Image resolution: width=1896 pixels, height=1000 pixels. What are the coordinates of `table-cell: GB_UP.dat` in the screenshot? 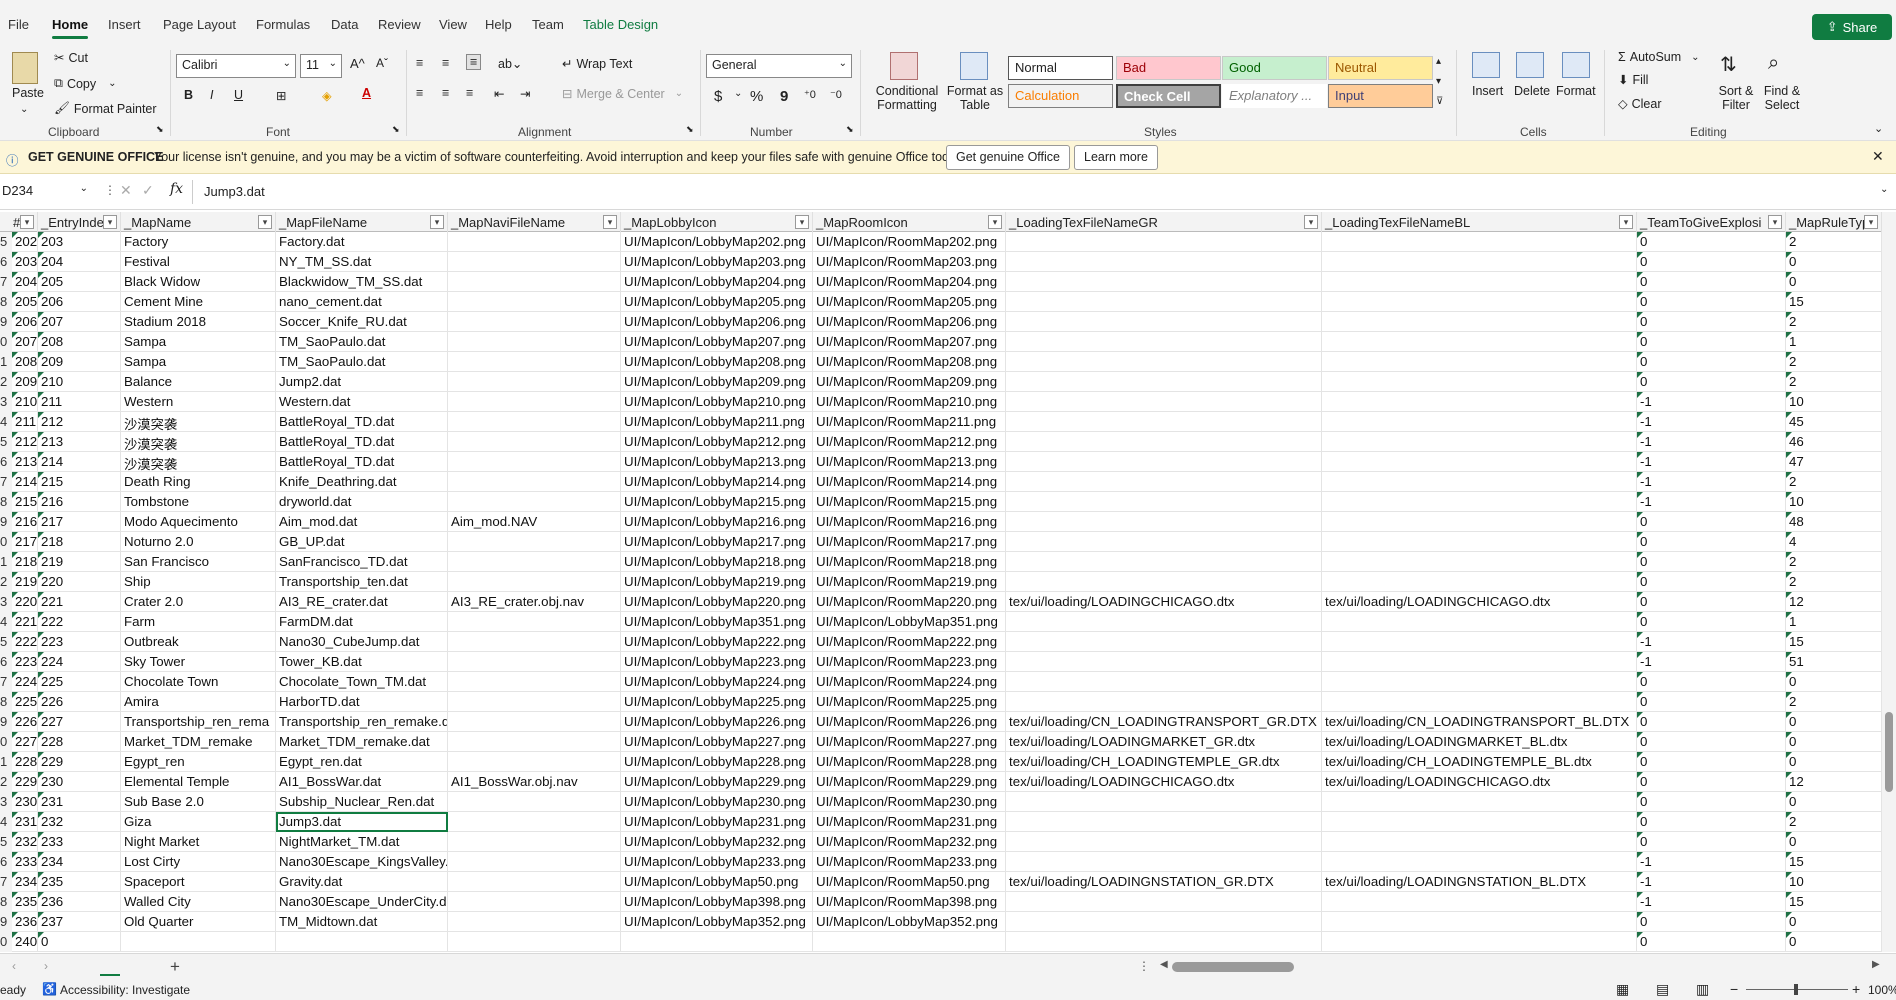 It's located at (362, 542).